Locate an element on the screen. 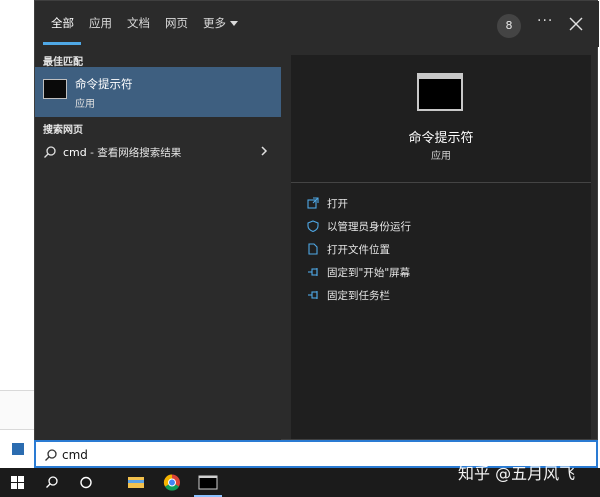 Image resolution: width=600 pixels, height=497 pixels. active-tab-indicator is located at coordinates (62, 43).